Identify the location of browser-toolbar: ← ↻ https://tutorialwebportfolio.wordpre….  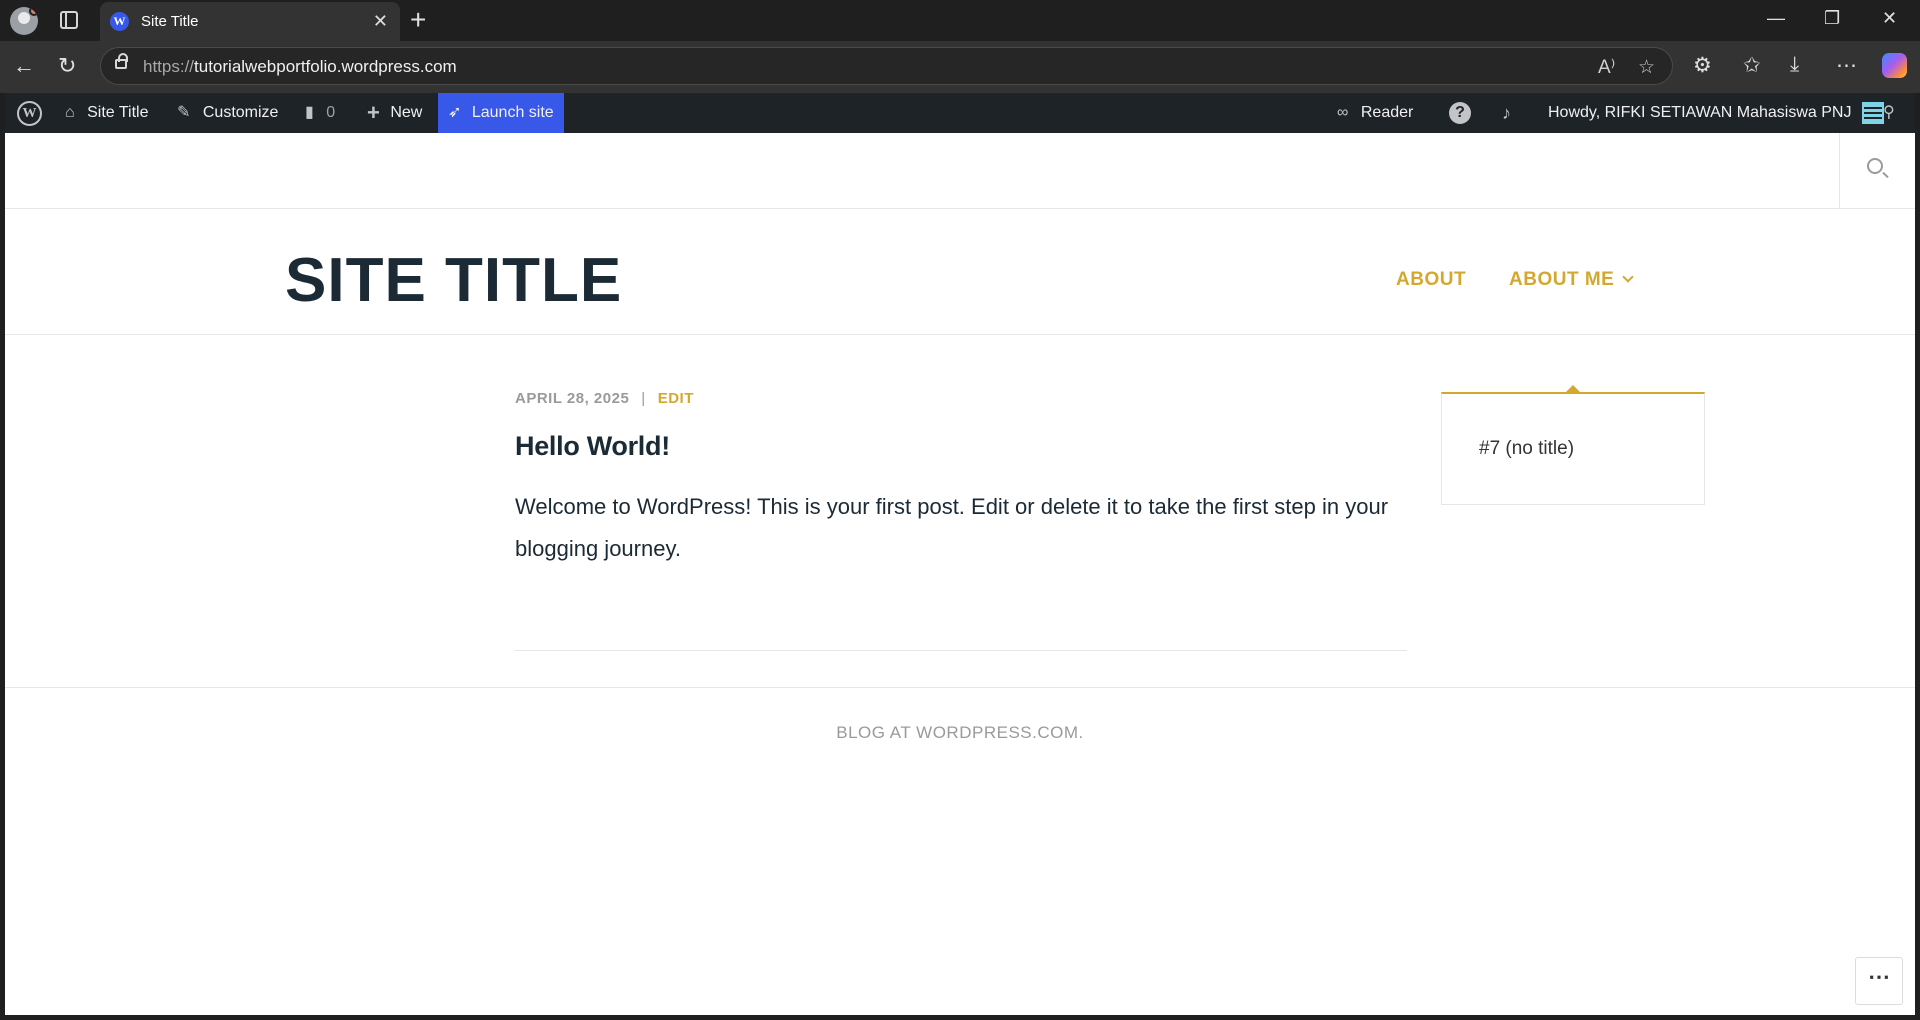
(960, 67).